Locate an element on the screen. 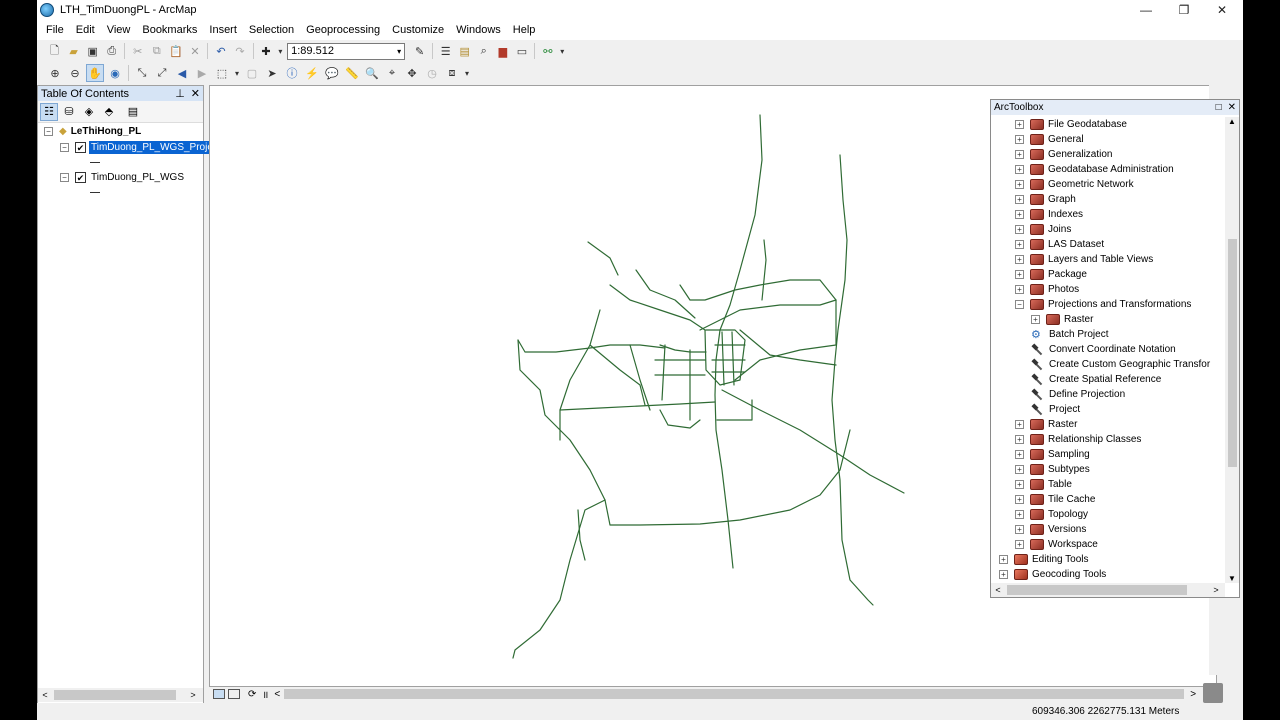 This screenshot has height=720, width=1280. new-document-icon: 🗋 is located at coordinates (54, 51).